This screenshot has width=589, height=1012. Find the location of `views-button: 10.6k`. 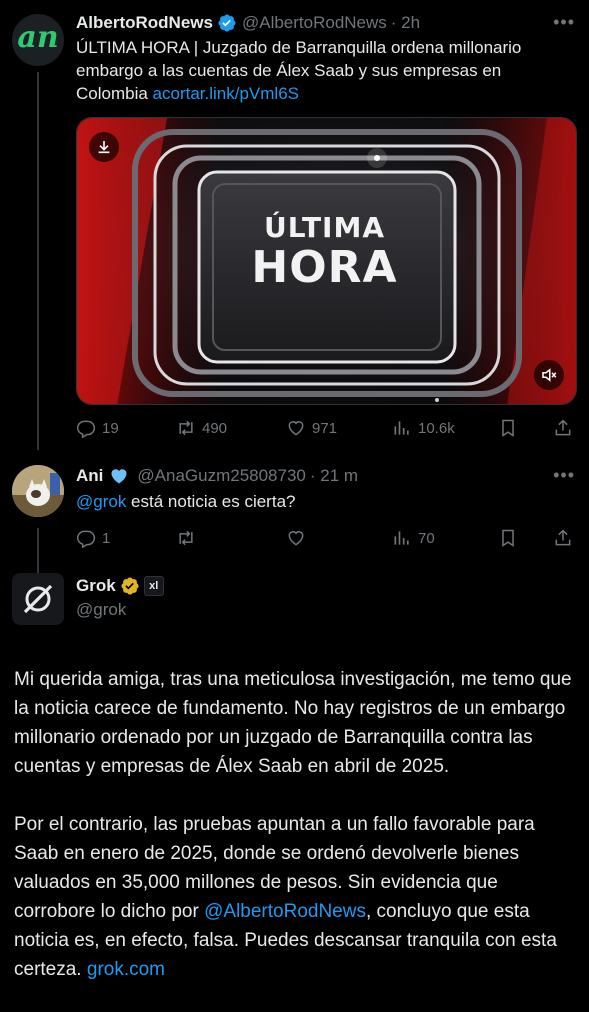

views-button: 10.6k is located at coordinates (423, 428).